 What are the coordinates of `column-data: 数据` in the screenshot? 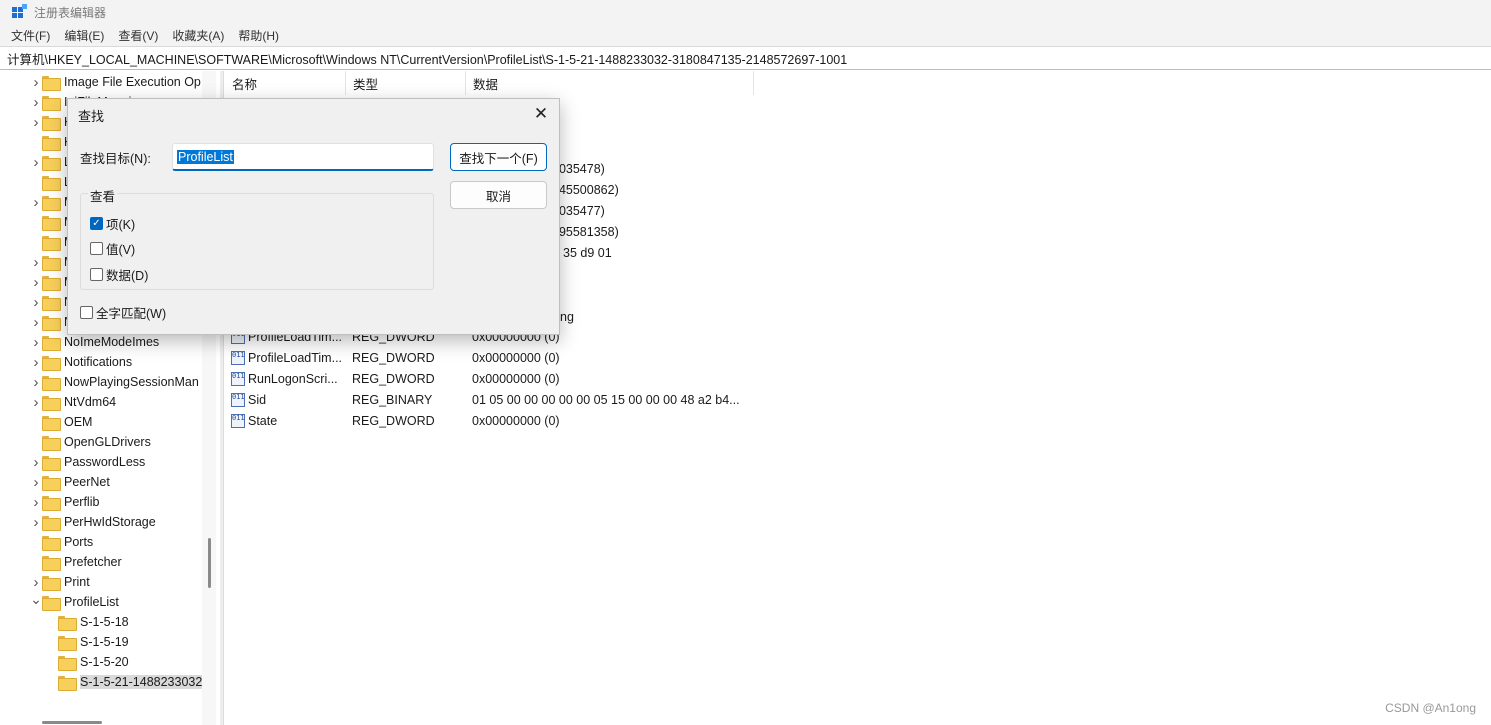 It's located at (610, 83).